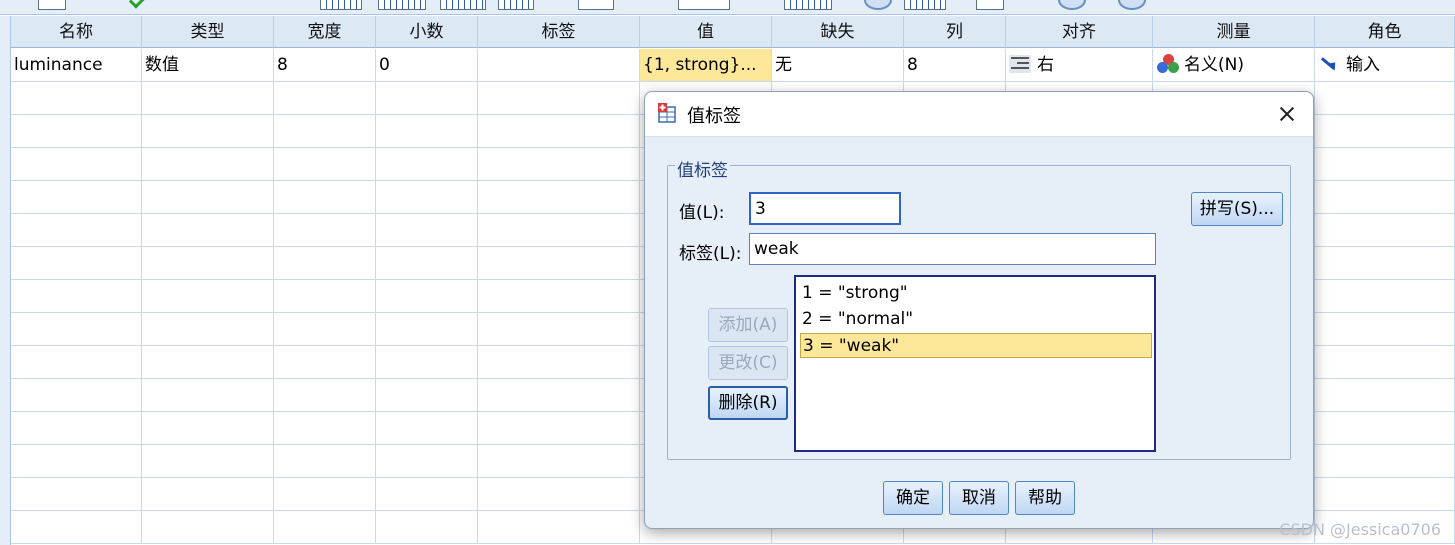 This screenshot has height=545, width=1455. Describe the element at coordinates (1234, 32) in the screenshot. I see `column-header-measure: 测量` at that location.